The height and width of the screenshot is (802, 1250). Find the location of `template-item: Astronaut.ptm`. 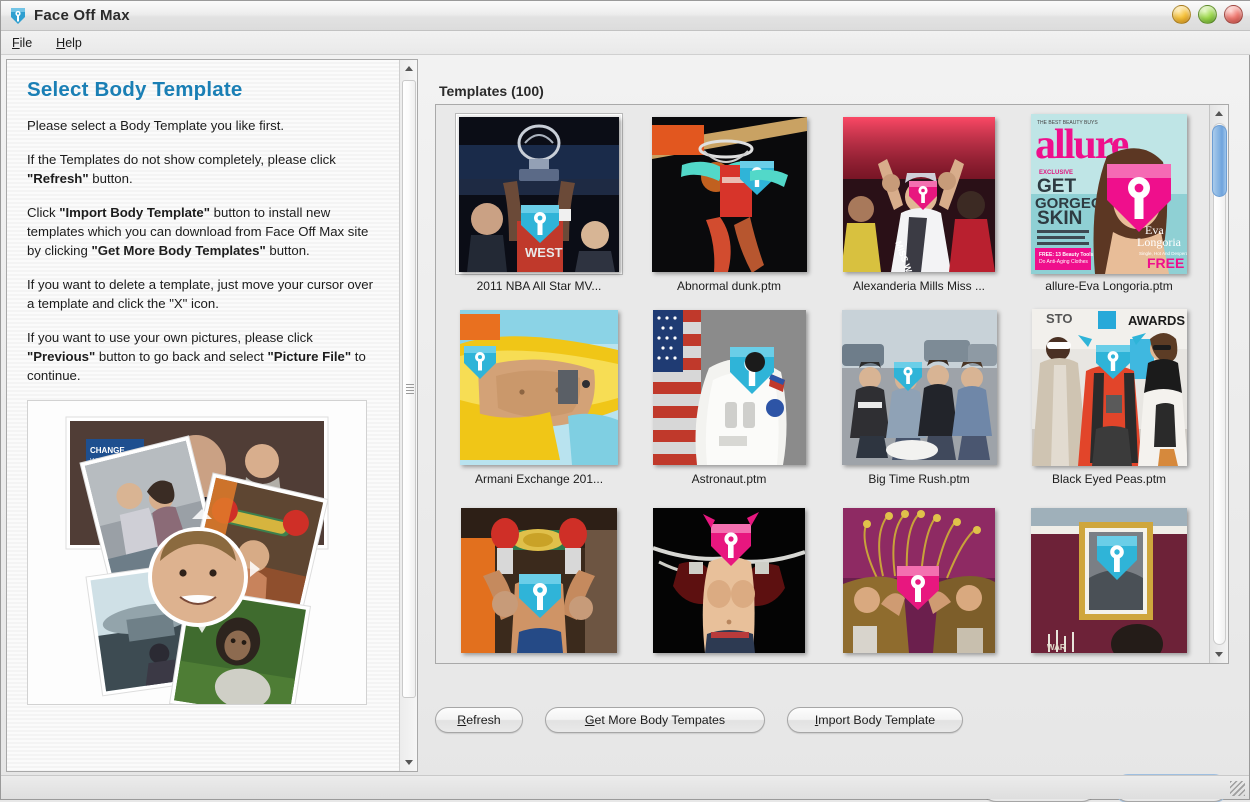

template-item: Astronaut.ptm is located at coordinates (729, 400).